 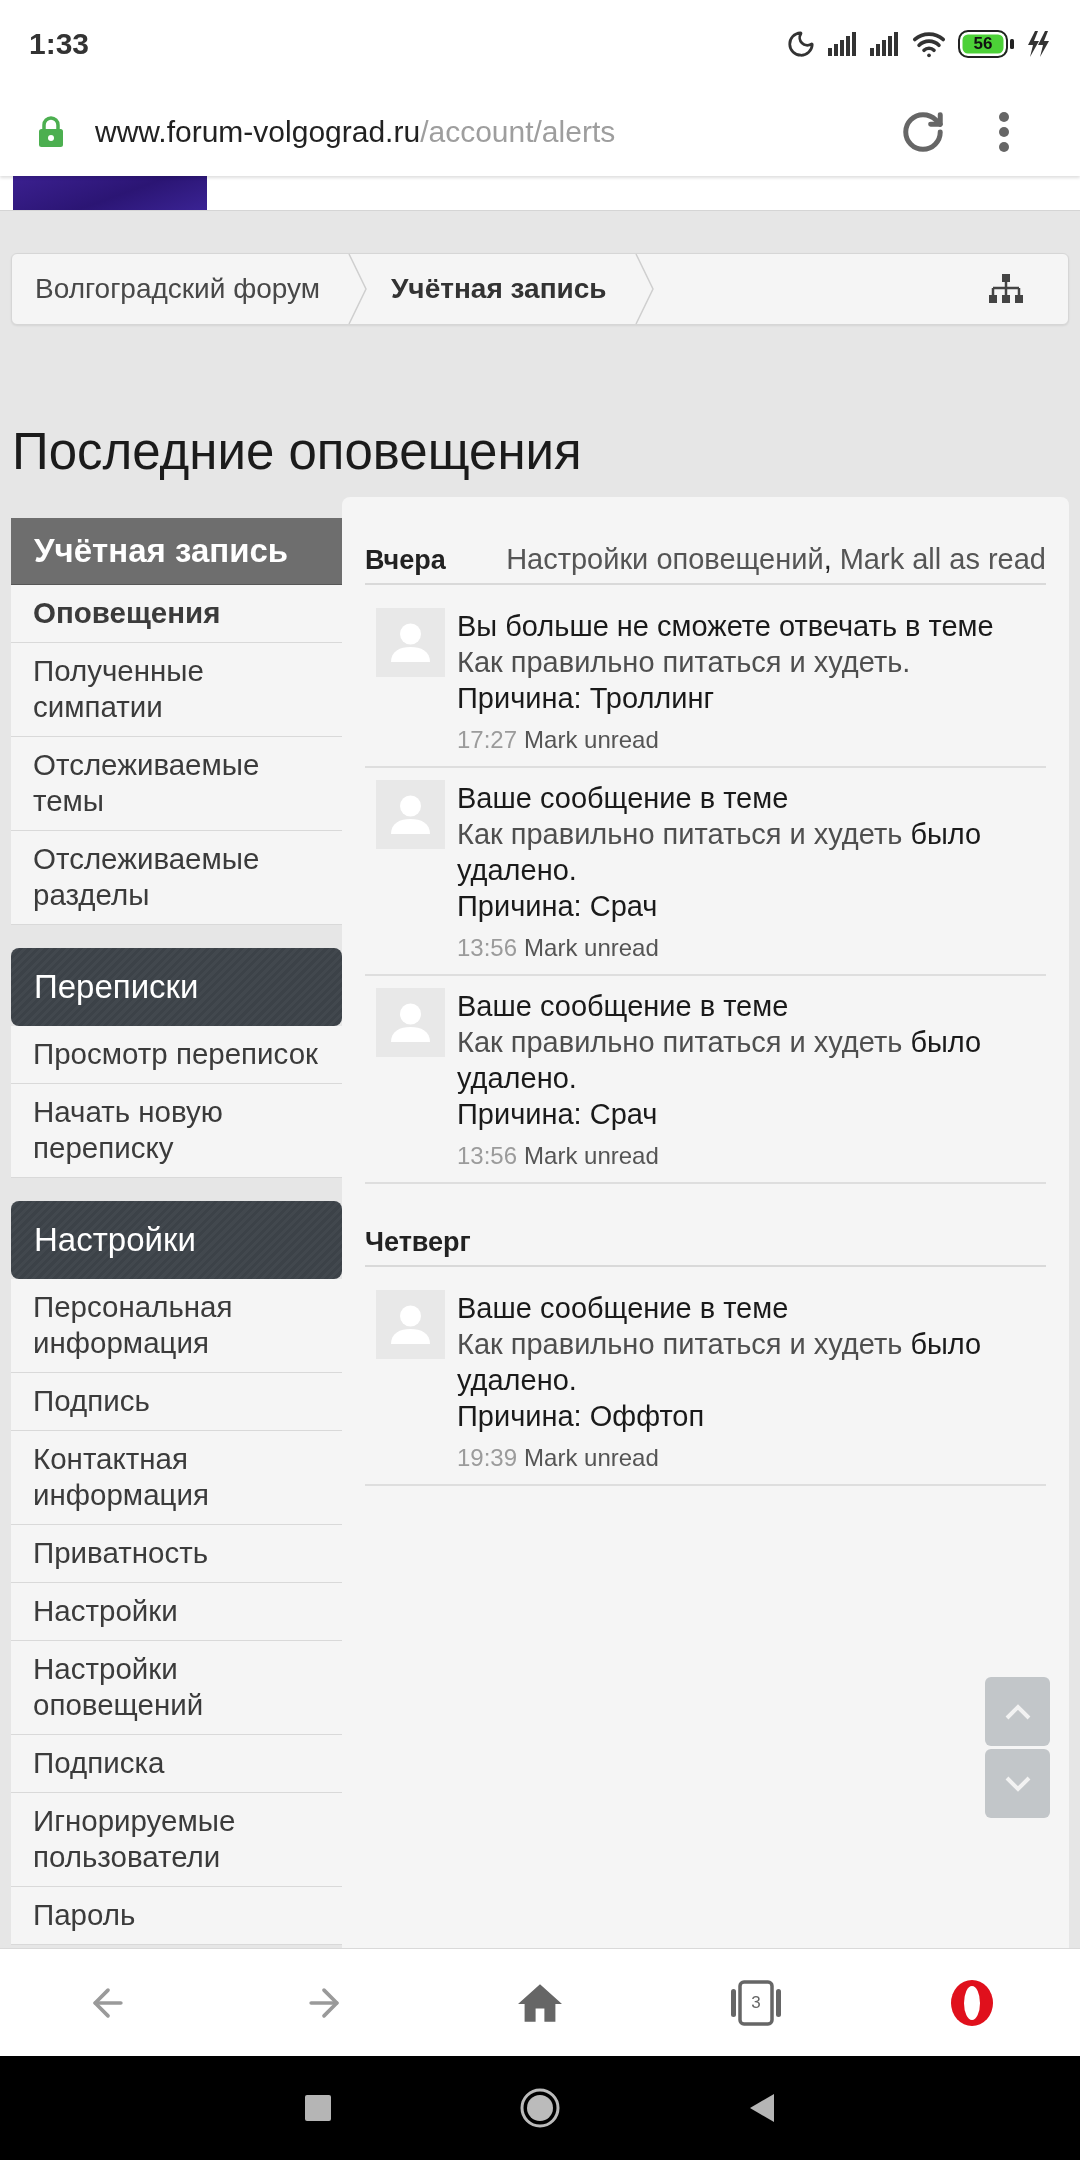 I want to click on alert-message: Вы больше не сможете отвечать в теме Как правильно питаться и худеть., so click(x=726, y=644).